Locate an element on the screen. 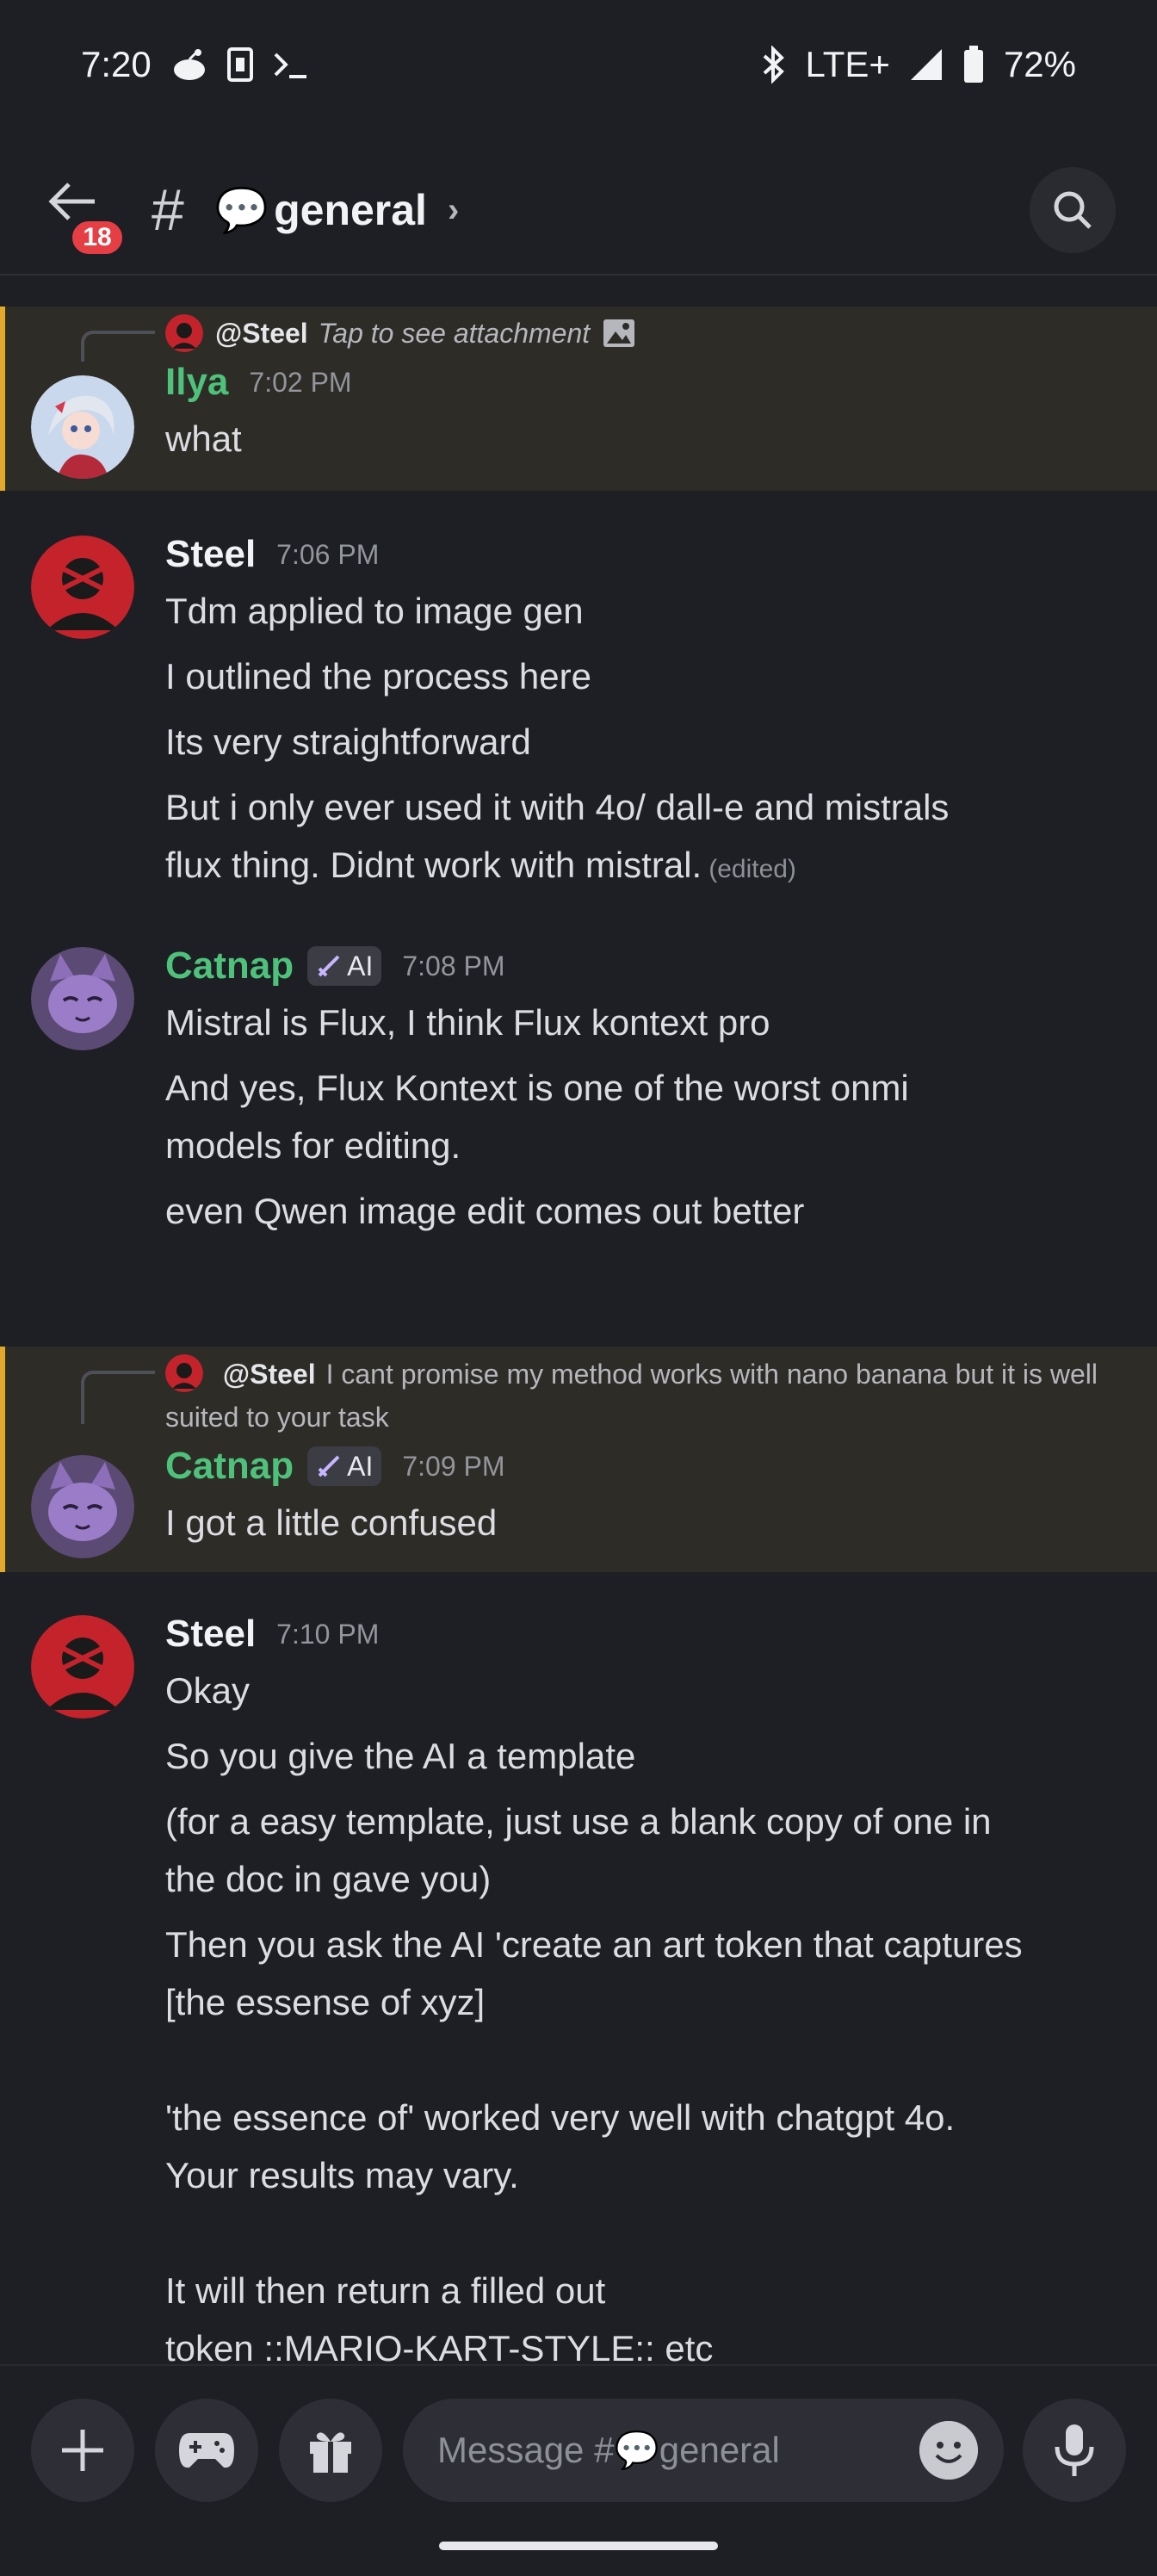 This screenshot has width=1157, height=2576. plus-icon is located at coordinates (82, 2450).